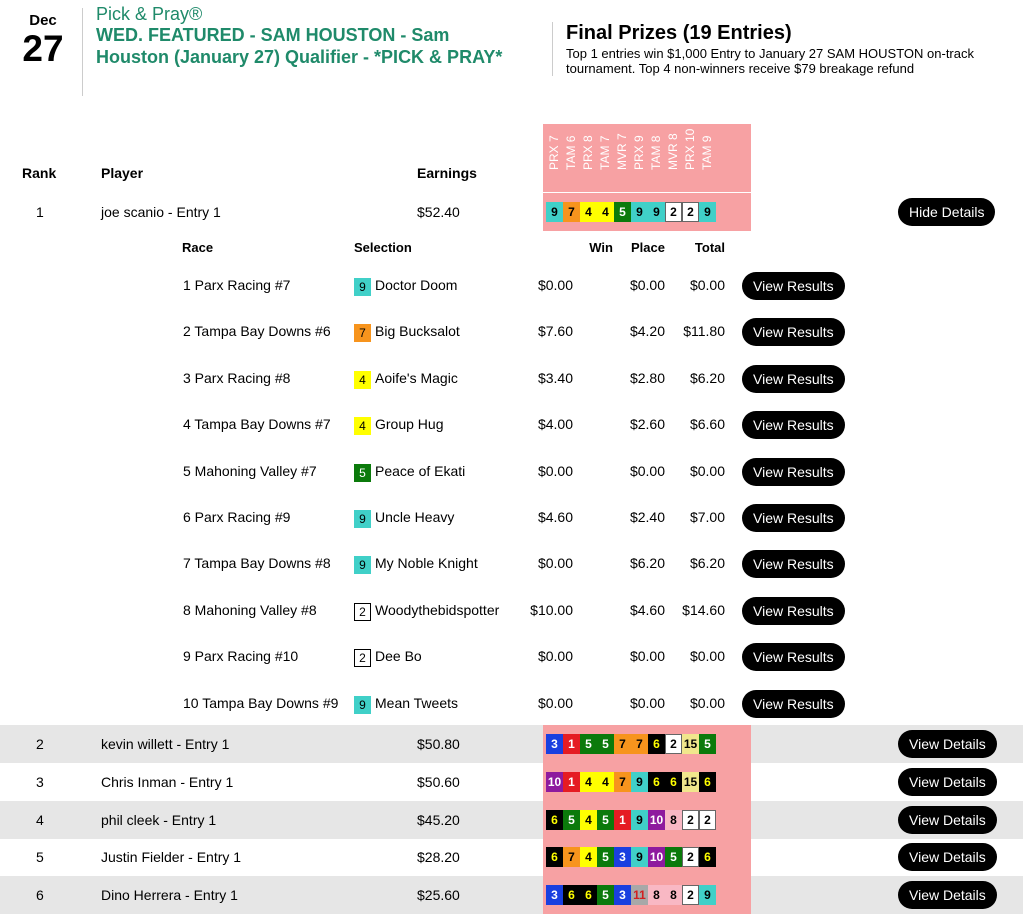  I want to click on player-name: Justin Fielder - Entry 1, so click(171, 857).